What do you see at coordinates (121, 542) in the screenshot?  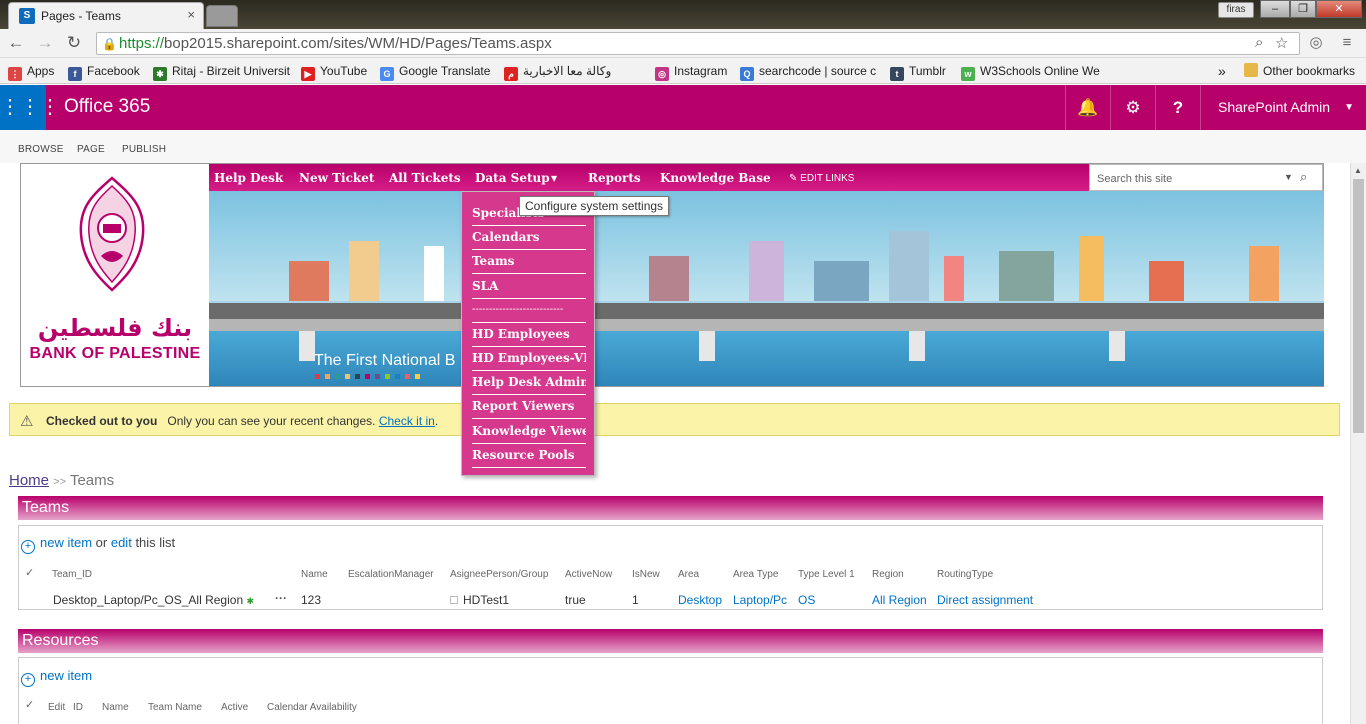 I see `edit-teams-list-link: edit` at bounding box center [121, 542].